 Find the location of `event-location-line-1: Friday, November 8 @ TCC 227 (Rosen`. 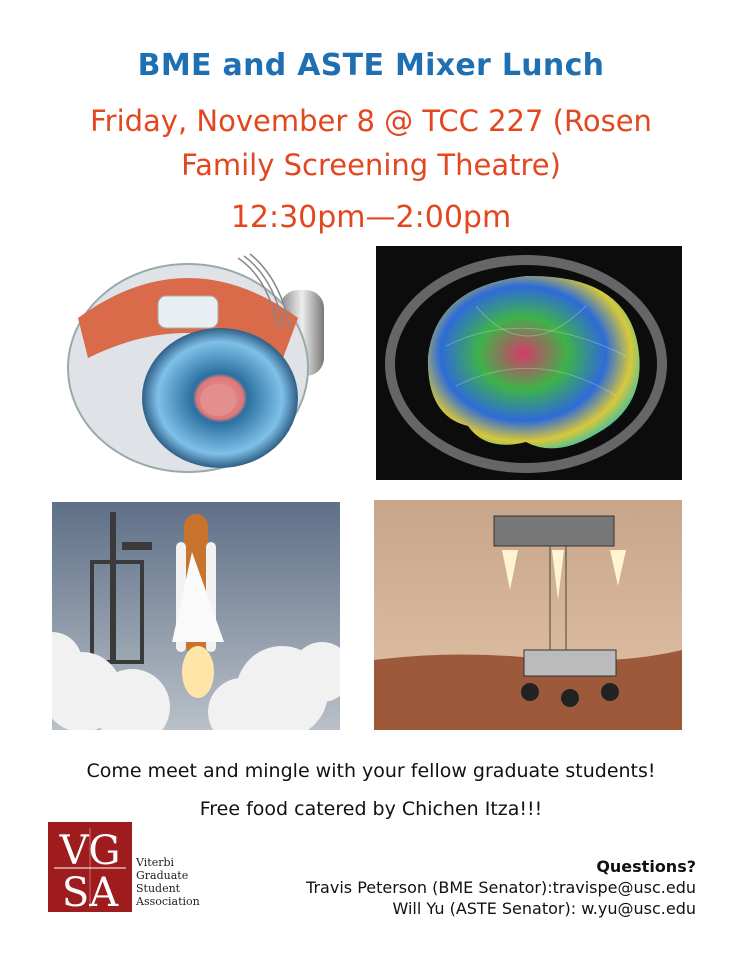

event-location-line-1: Friday, November 8 @ TCC 227 (Rosen is located at coordinates (371, 121).